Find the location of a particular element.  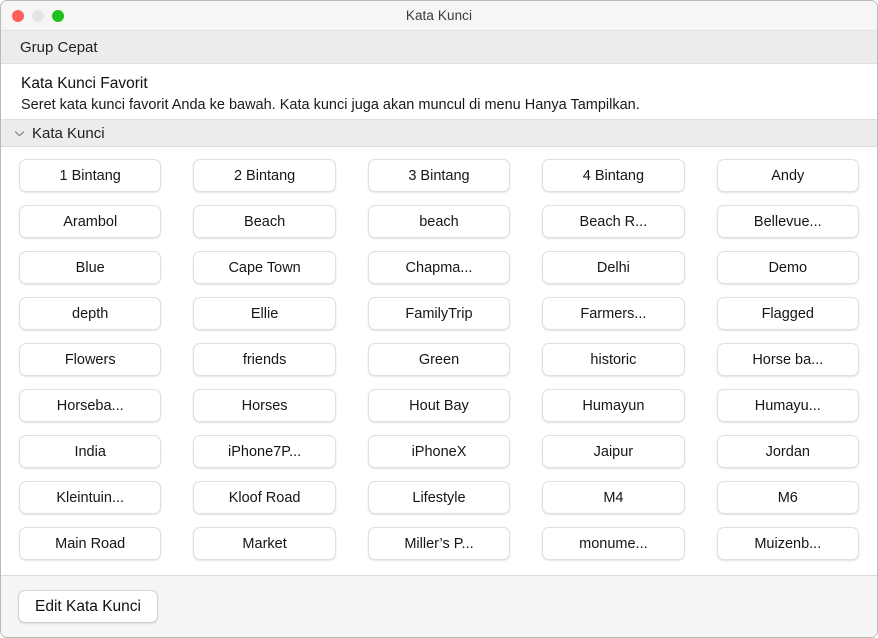

keyword-chip: India is located at coordinates (90, 451).